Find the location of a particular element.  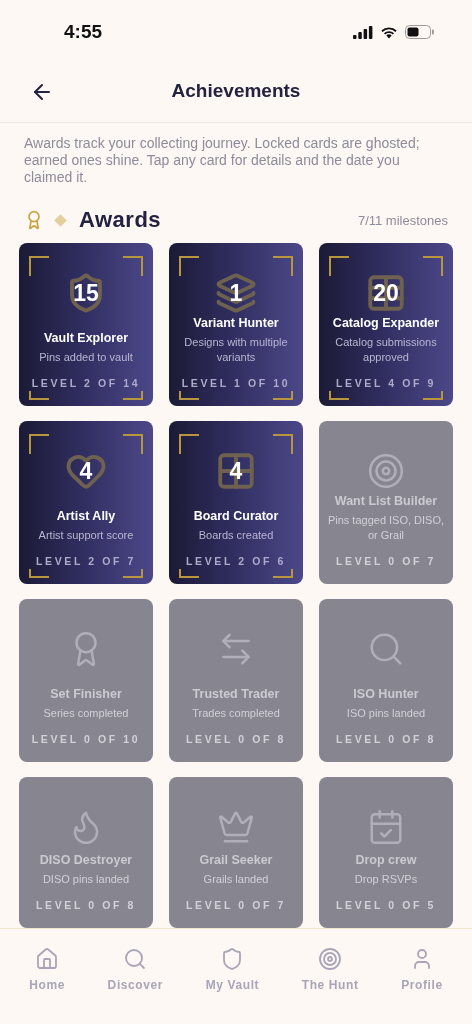

earned-award-card: 15 Vault Explorer Pins added to vault LEVEL 2 OF 14 is located at coordinates (86, 324).